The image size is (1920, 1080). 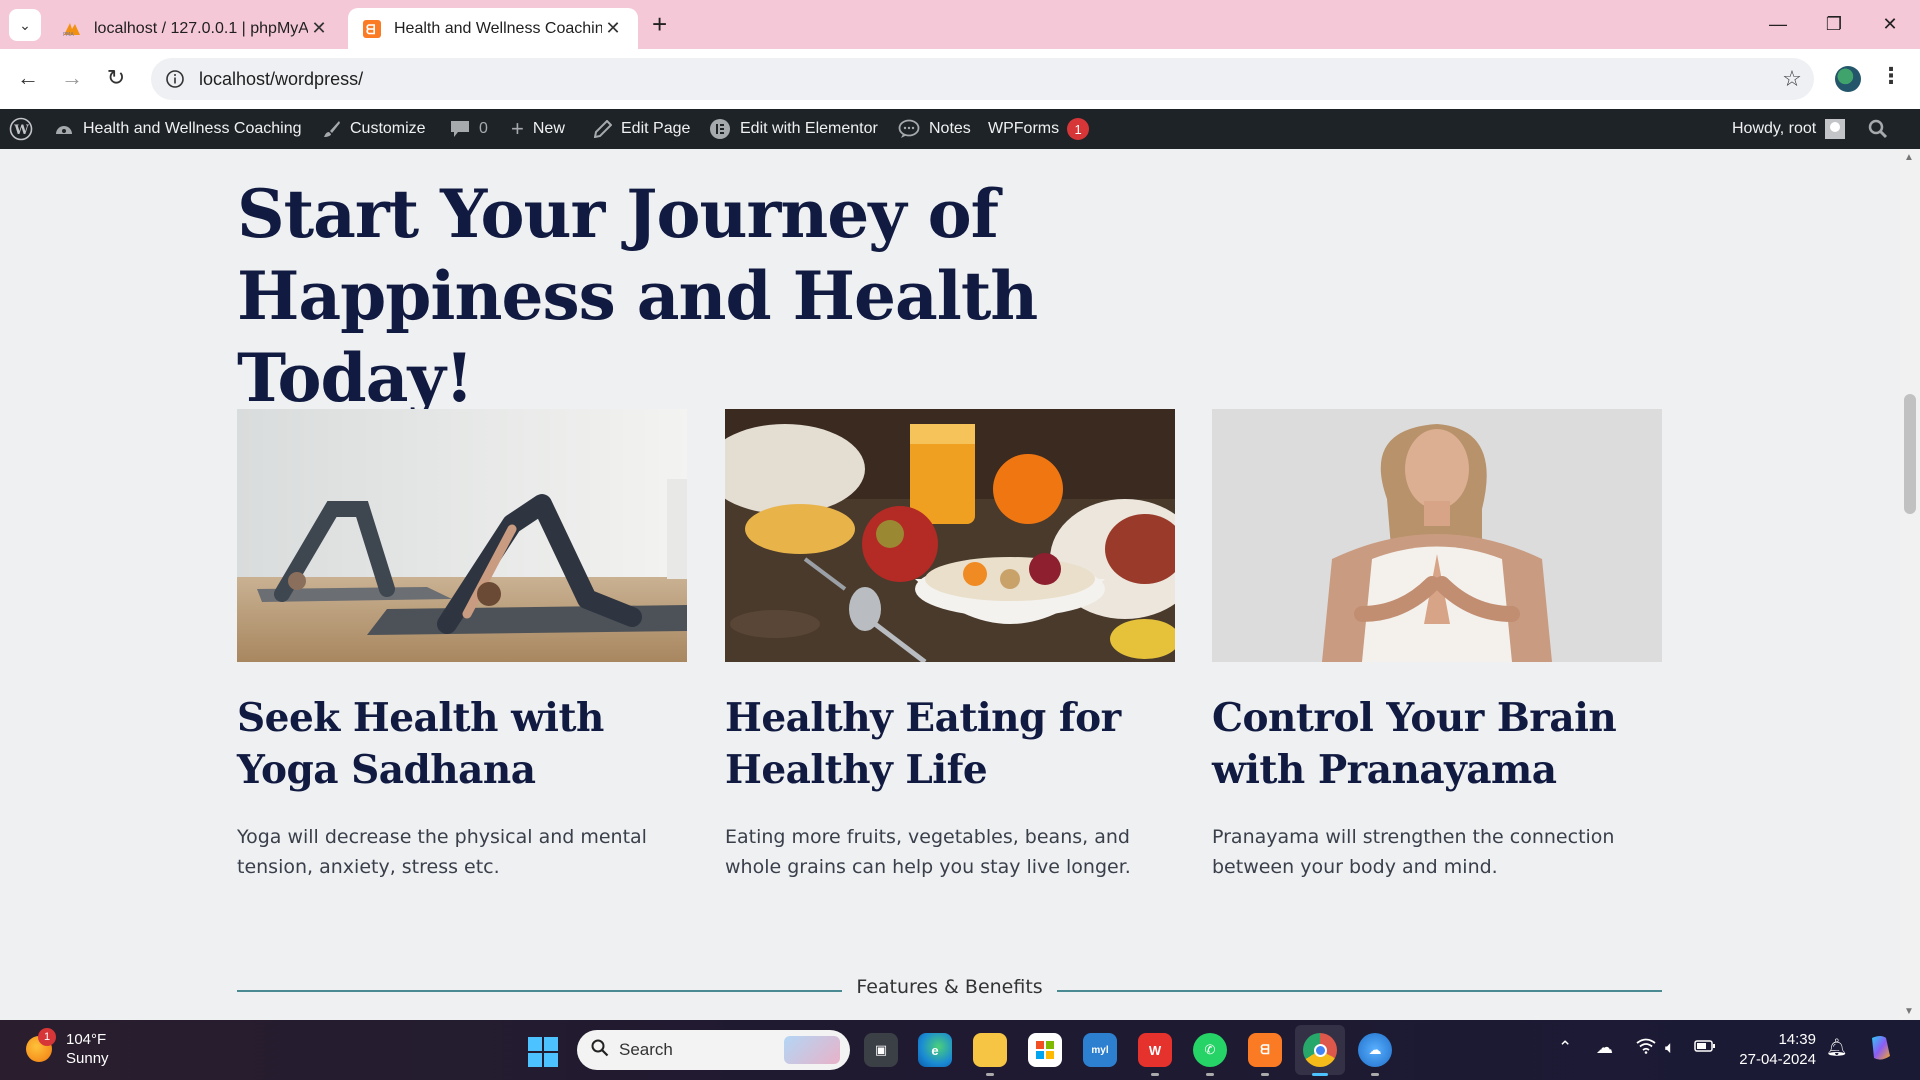 I want to click on wpforms-notification-badge: 1, so click(x=1078, y=129).